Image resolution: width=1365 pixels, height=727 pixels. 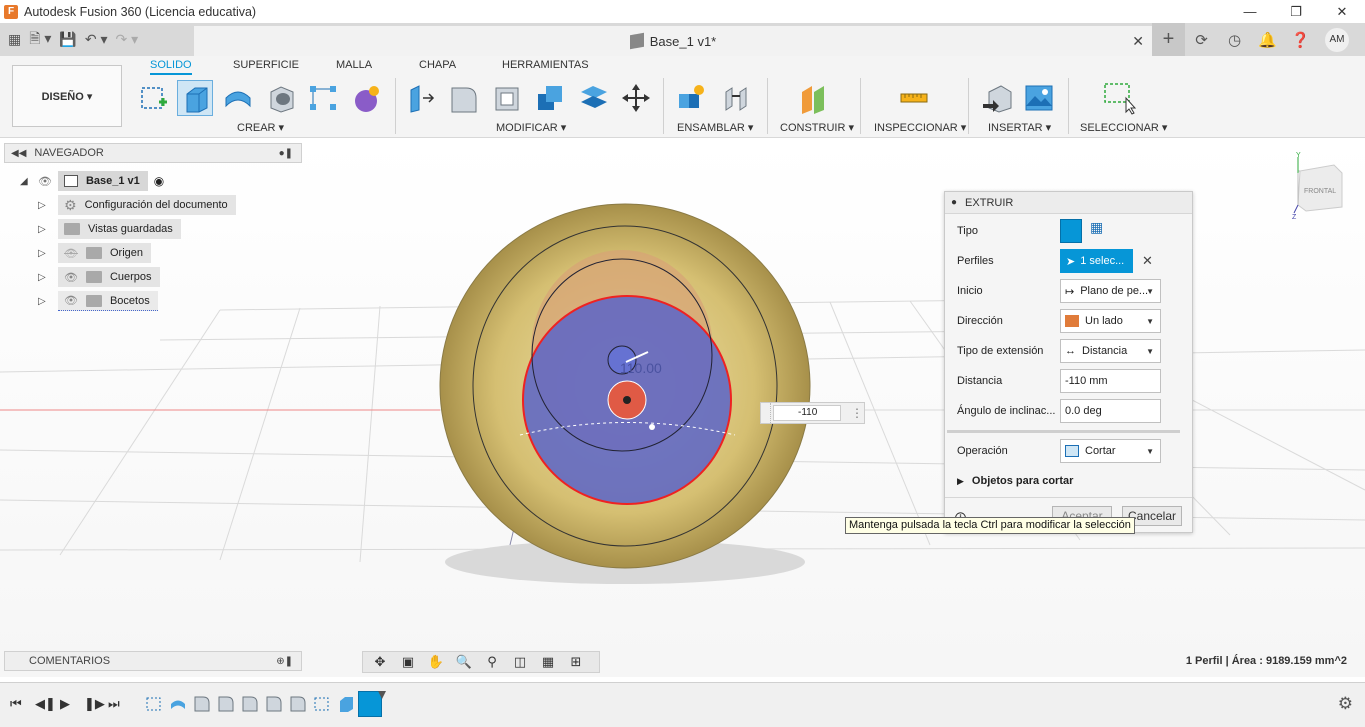 What do you see at coordinates (137, 205) in the screenshot?
I see `tree-item-document-settings: ▷ ⚙ Configuración del documento` at bounding box center [137, 205].